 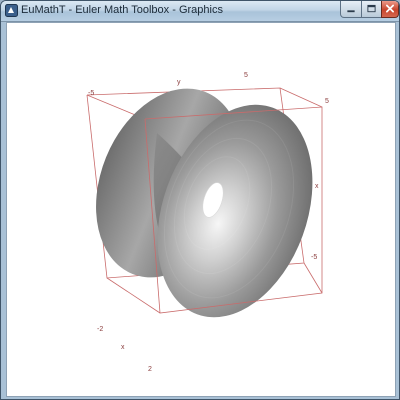 I want to click on label-bottom-x: x, so click(x=123, y=347).